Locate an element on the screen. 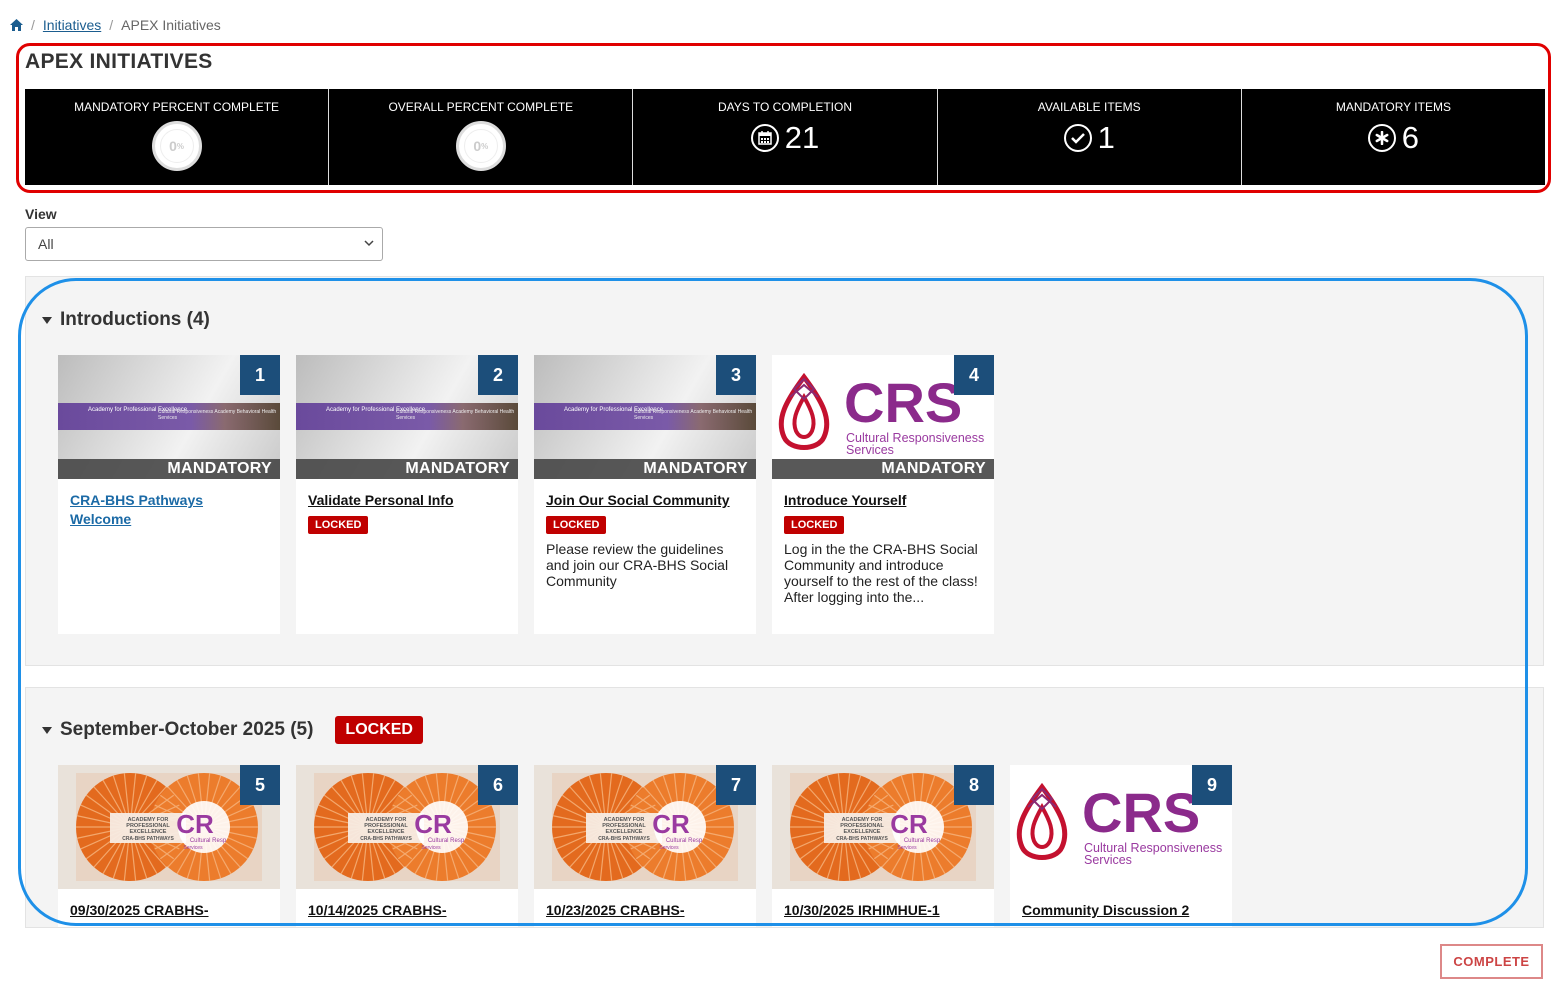 Image resolution: width=1568 pixels, height=986 pixels. card-number-badge: 5 is located at coordinates (260, 785).